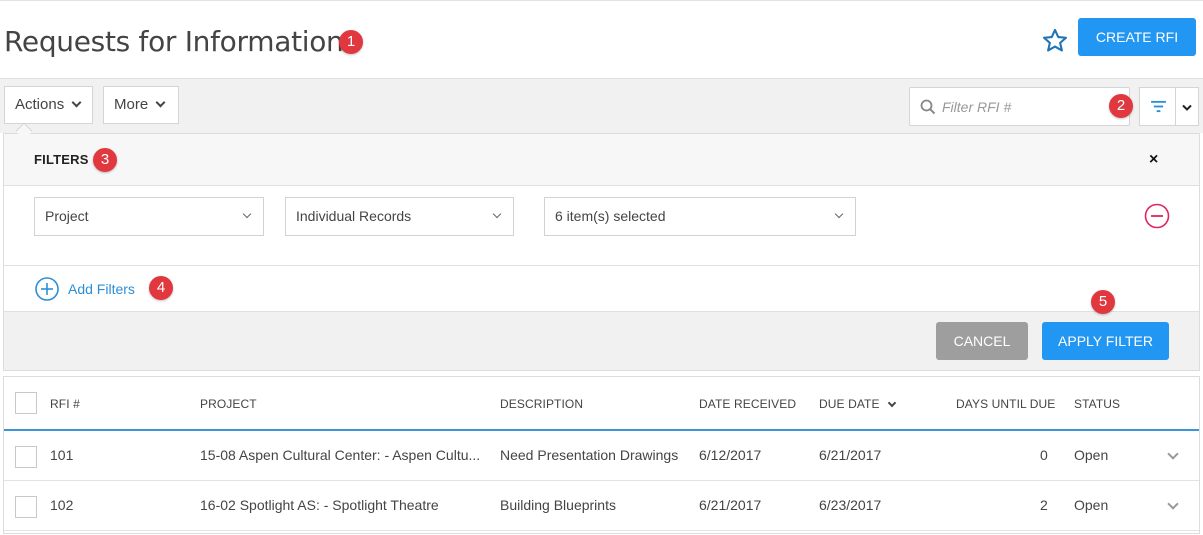 This screenshot has height=535, width=1203. Describe the element at coordinates (61, 159) in the screenshot. I see `filters-title: FILTERS` at that location.